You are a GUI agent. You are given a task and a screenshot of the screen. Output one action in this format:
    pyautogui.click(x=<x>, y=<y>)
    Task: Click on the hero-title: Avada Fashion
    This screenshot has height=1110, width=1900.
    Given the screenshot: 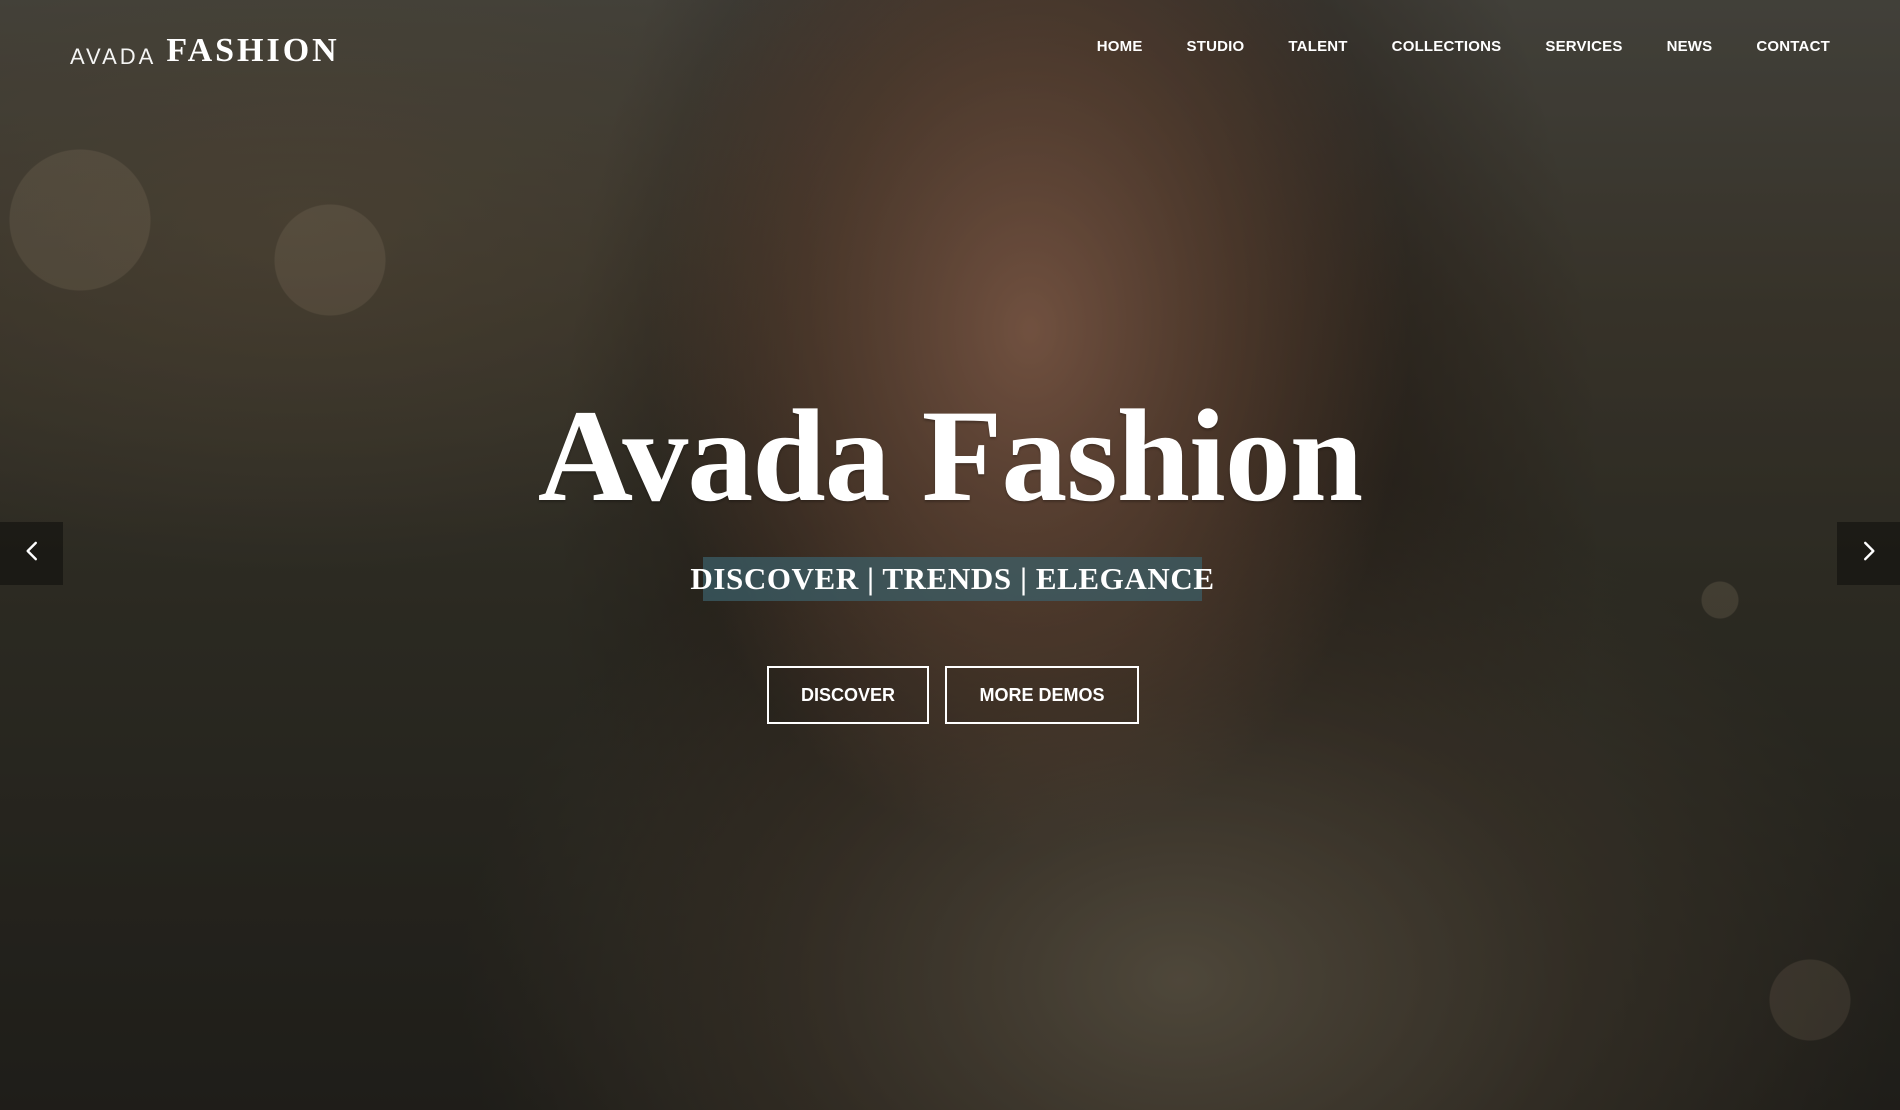 What is the action you would take?
    pyautogui.click(x=950, y=455)
    